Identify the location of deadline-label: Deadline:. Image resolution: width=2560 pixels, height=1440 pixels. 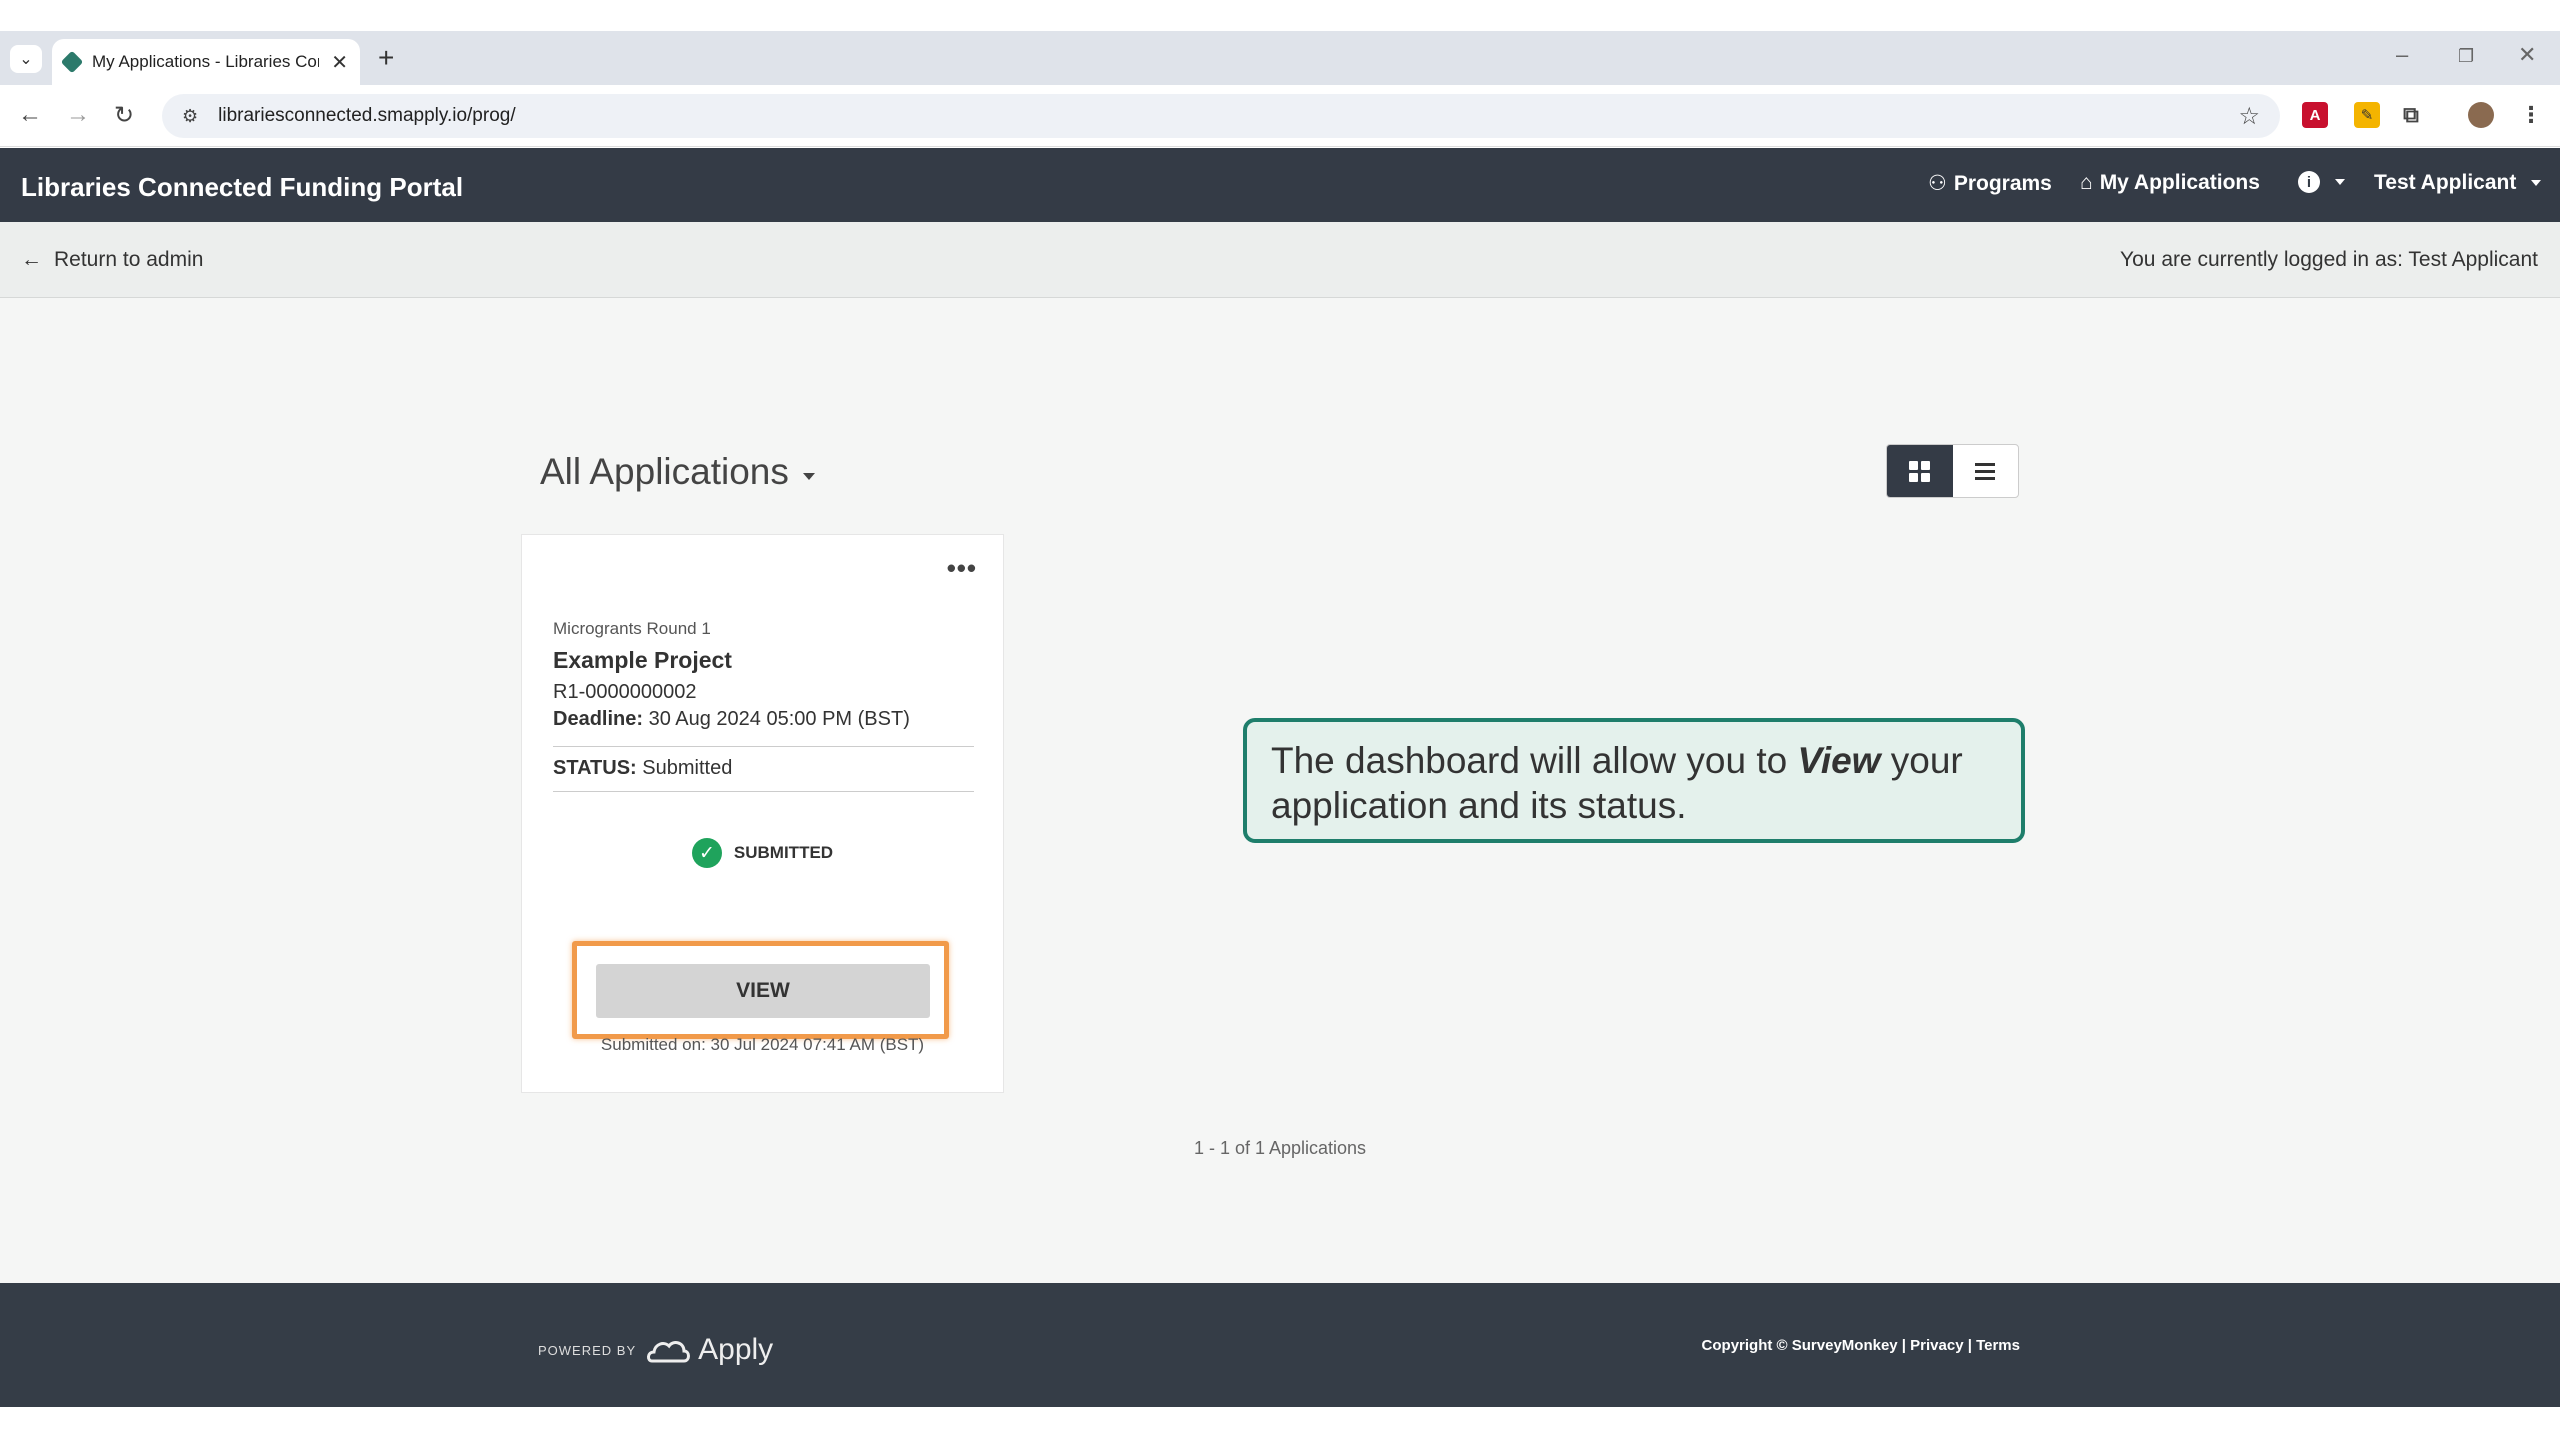
(598, 719).